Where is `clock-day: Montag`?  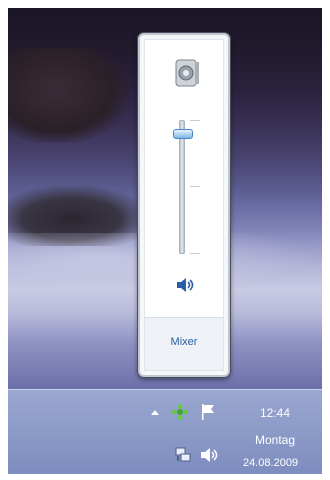
clock-day: Montag is located at coordinates (275, 440).